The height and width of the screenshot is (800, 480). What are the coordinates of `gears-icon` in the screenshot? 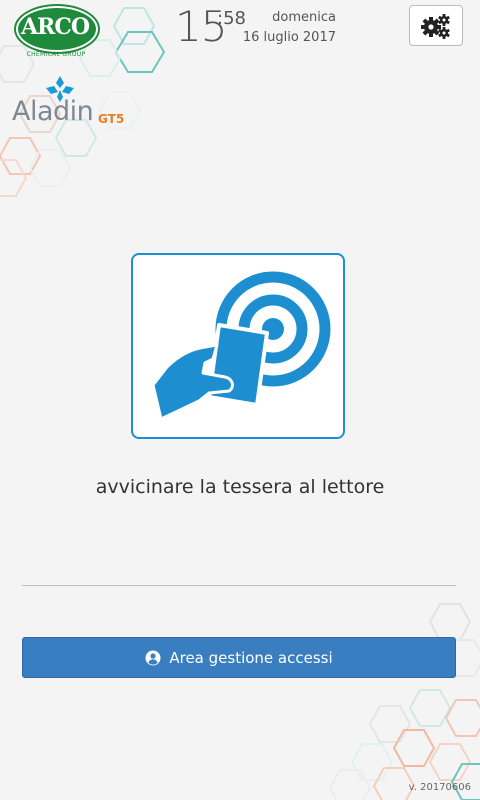 It's located at (435, 26).